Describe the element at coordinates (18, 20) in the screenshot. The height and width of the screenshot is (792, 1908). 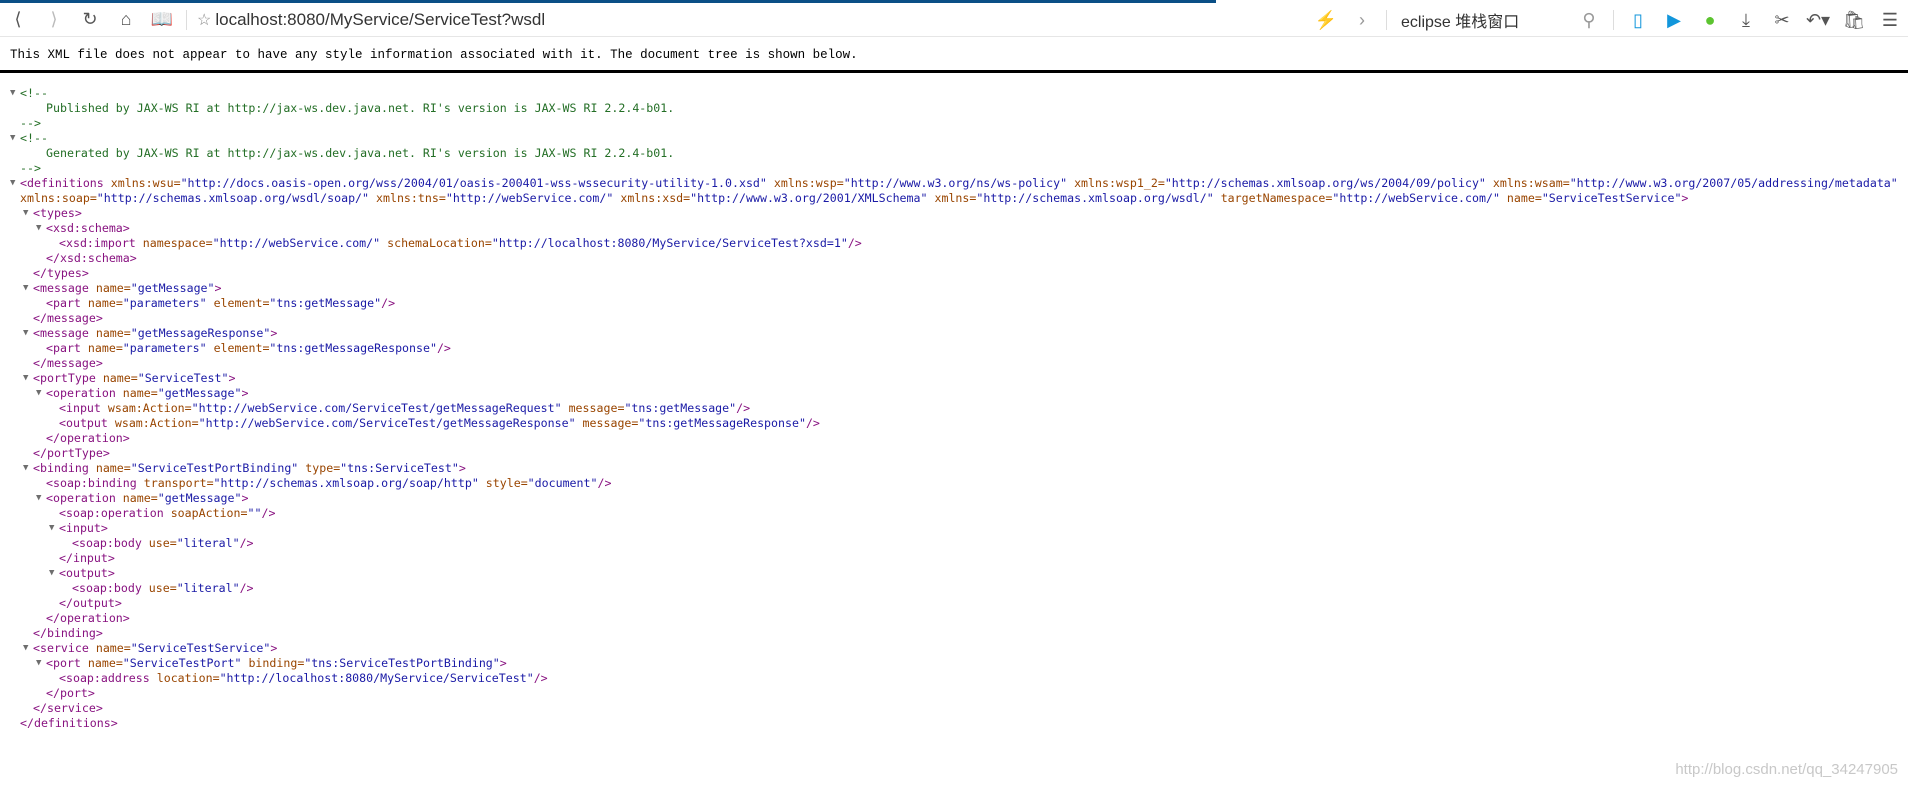
I see `back-icon: ⟨` at that location.